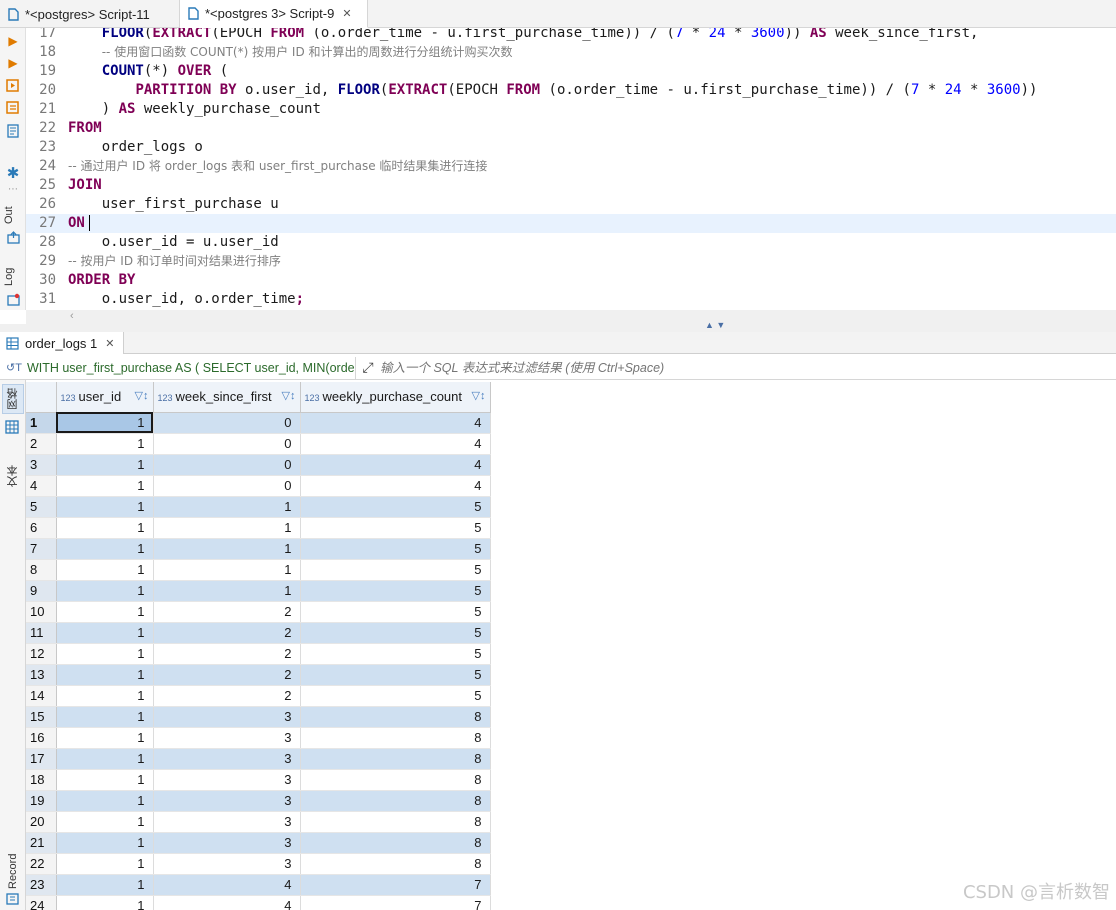 The width and height of the screenshot is (1116, 910). I want to click on log-icon, so click(13, 299).